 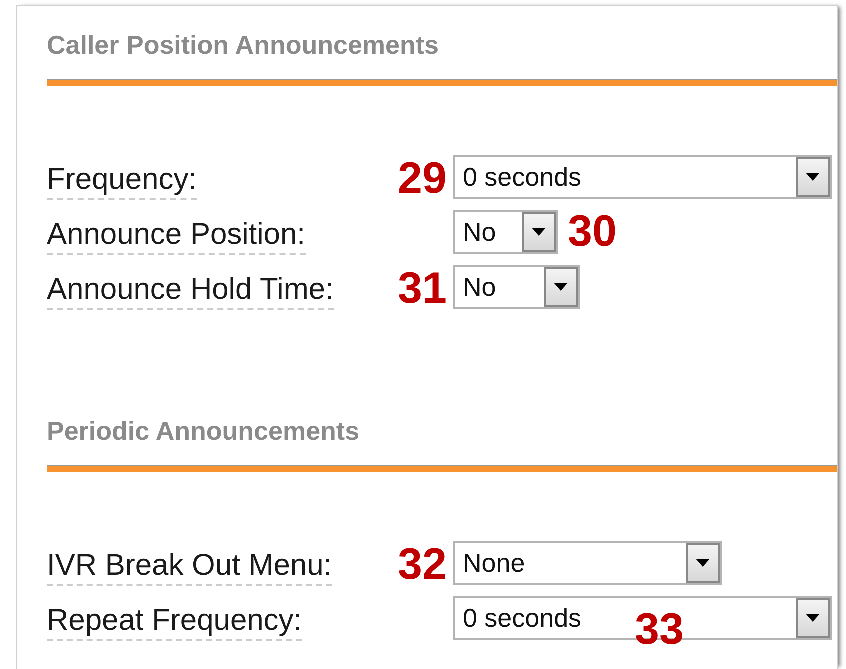 I want to click on section-heading: Periodic Announcements, so click(x=203, y=431).